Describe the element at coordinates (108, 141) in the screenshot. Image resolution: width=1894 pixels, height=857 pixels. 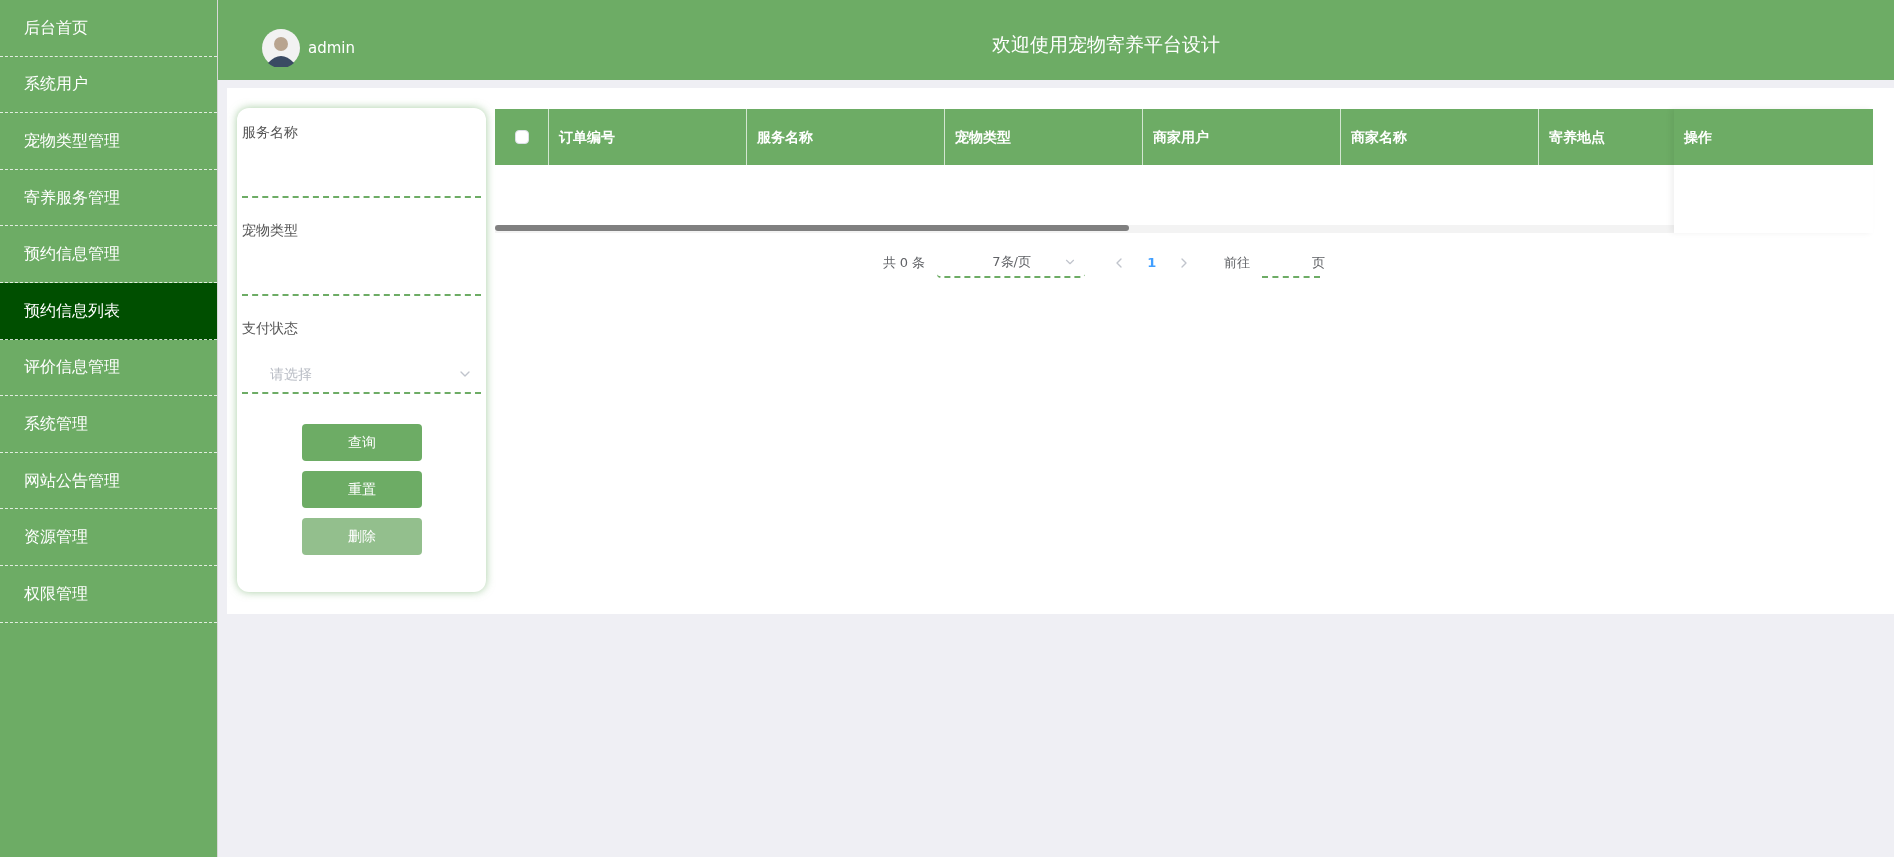
I see `sidebar-item: 宠物类型管理` at that location.